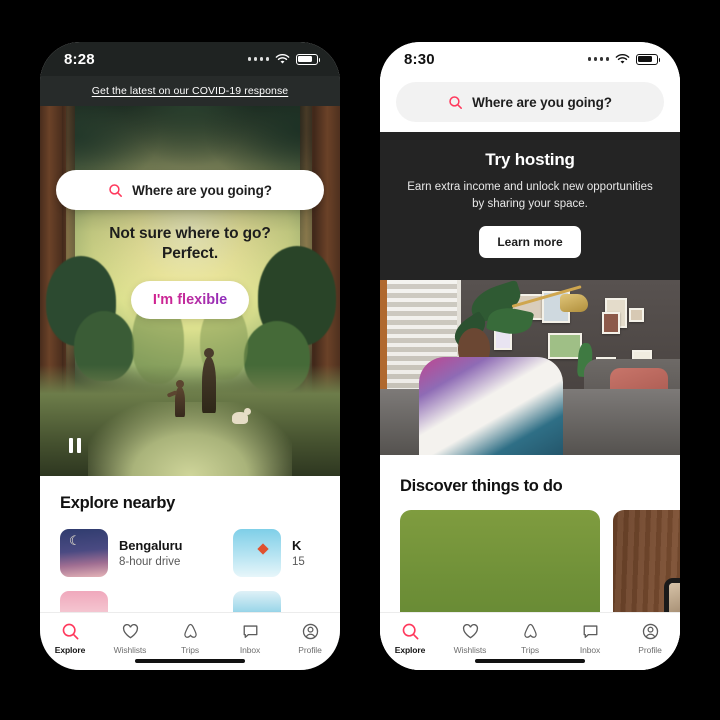 This screenshot has width=720, height=720. I want to click on tablet-illustration, so click(672, 595).